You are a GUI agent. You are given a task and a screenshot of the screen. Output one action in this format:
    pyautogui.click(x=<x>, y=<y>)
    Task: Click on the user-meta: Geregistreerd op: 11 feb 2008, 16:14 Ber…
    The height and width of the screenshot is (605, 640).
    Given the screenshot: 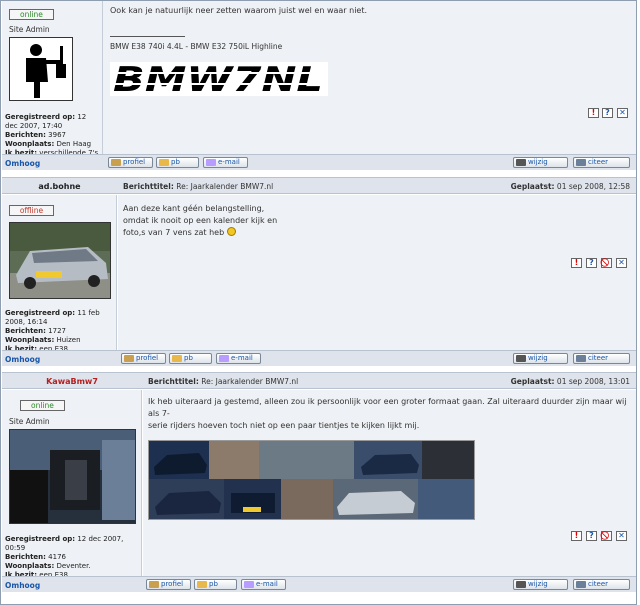 What is the action you would take?
    pyautogui.click(x=52, y=331)
    